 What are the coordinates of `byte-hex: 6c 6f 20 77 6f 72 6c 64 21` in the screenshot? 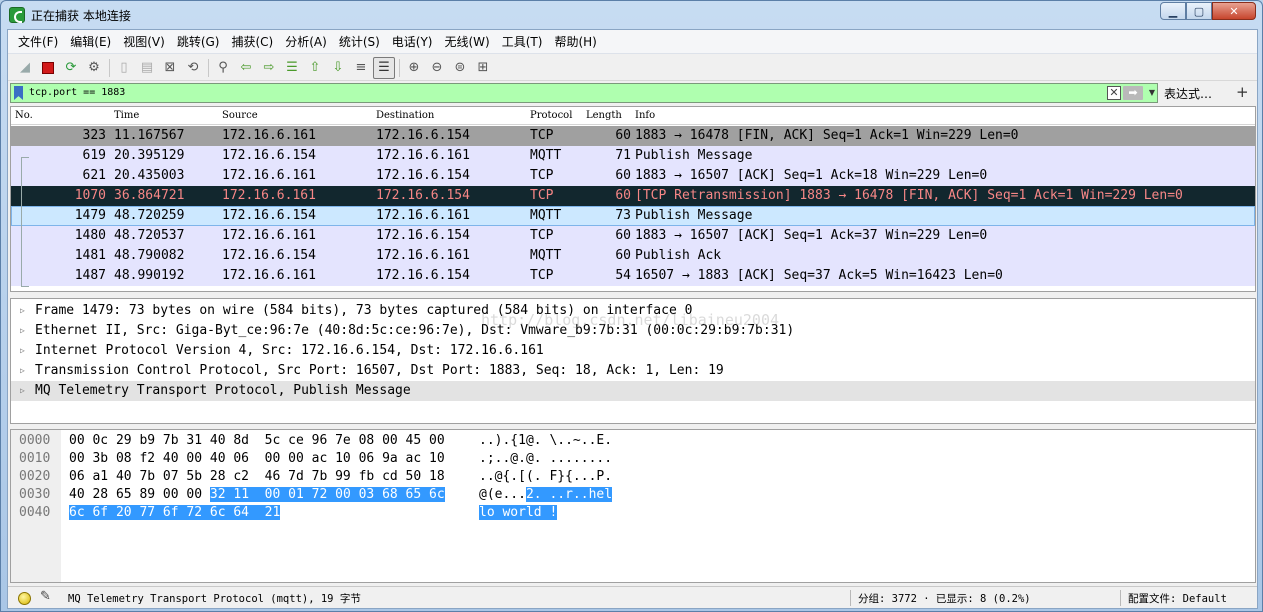 It's located at (175, 513).